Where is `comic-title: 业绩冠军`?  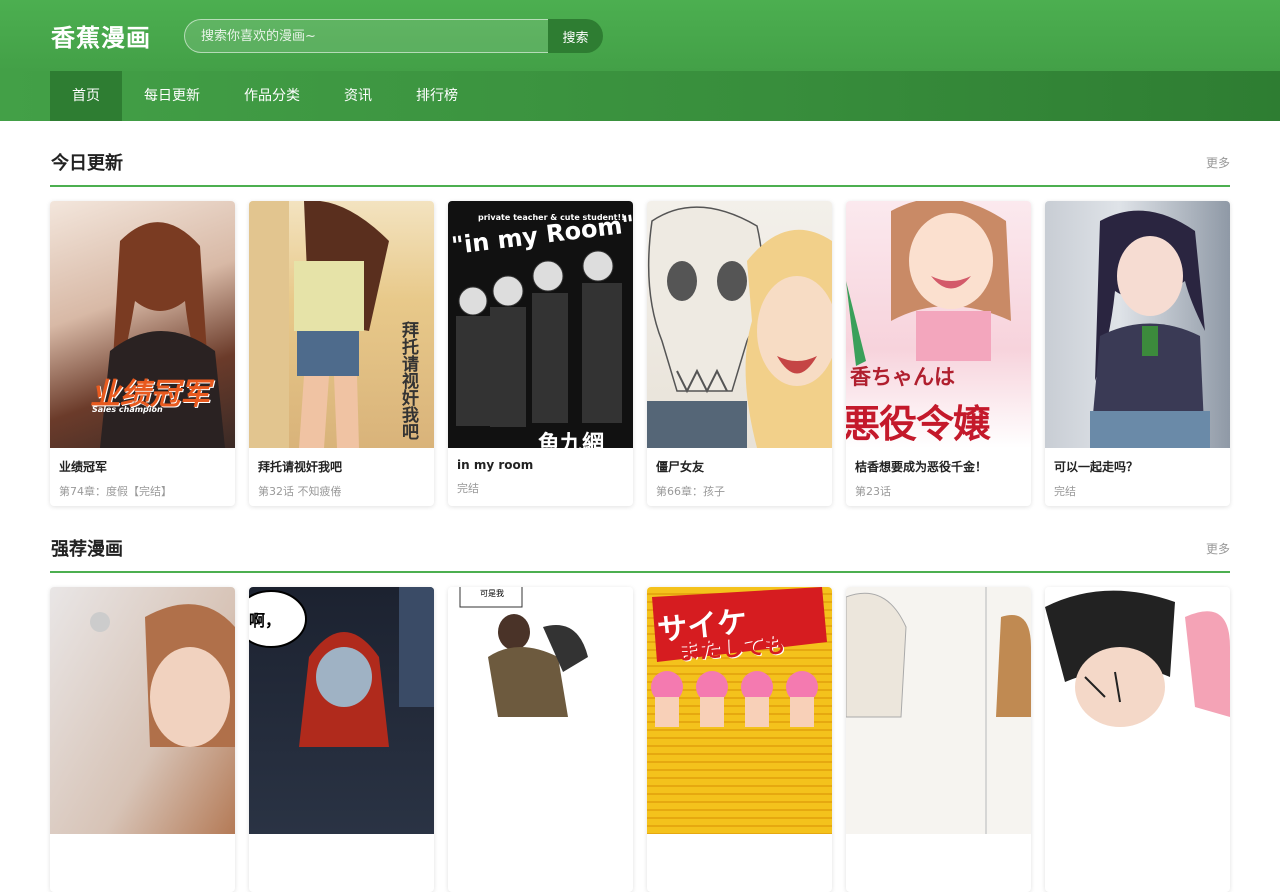 comic-title: 业绩冠军 is located at coordinates (142, 461).